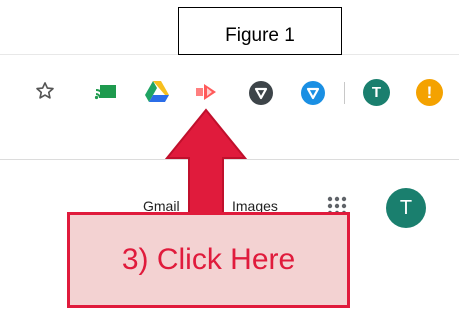 The image size is (459, 313). I want to click on blue-shield-extension-icon, so click(313, 93).